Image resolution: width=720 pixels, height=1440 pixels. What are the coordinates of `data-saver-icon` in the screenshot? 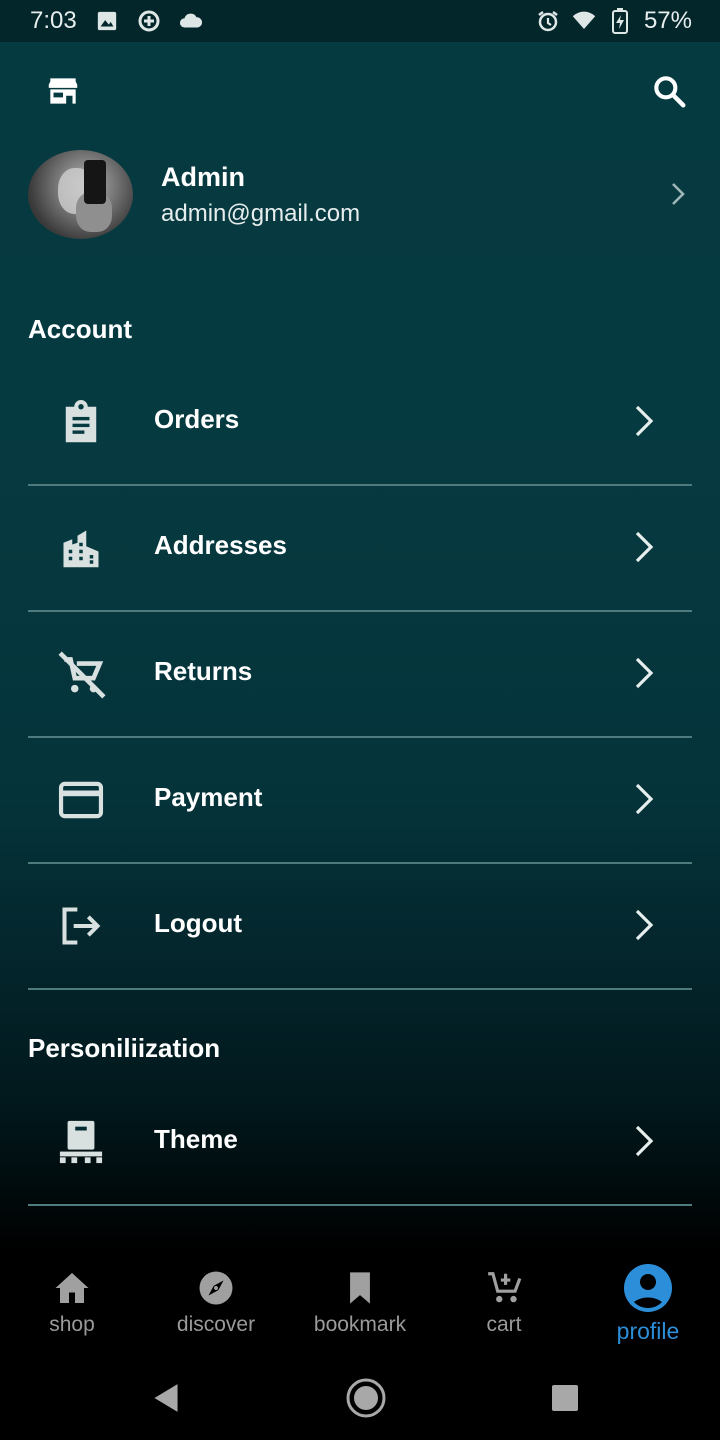 It's located at (149, 21).